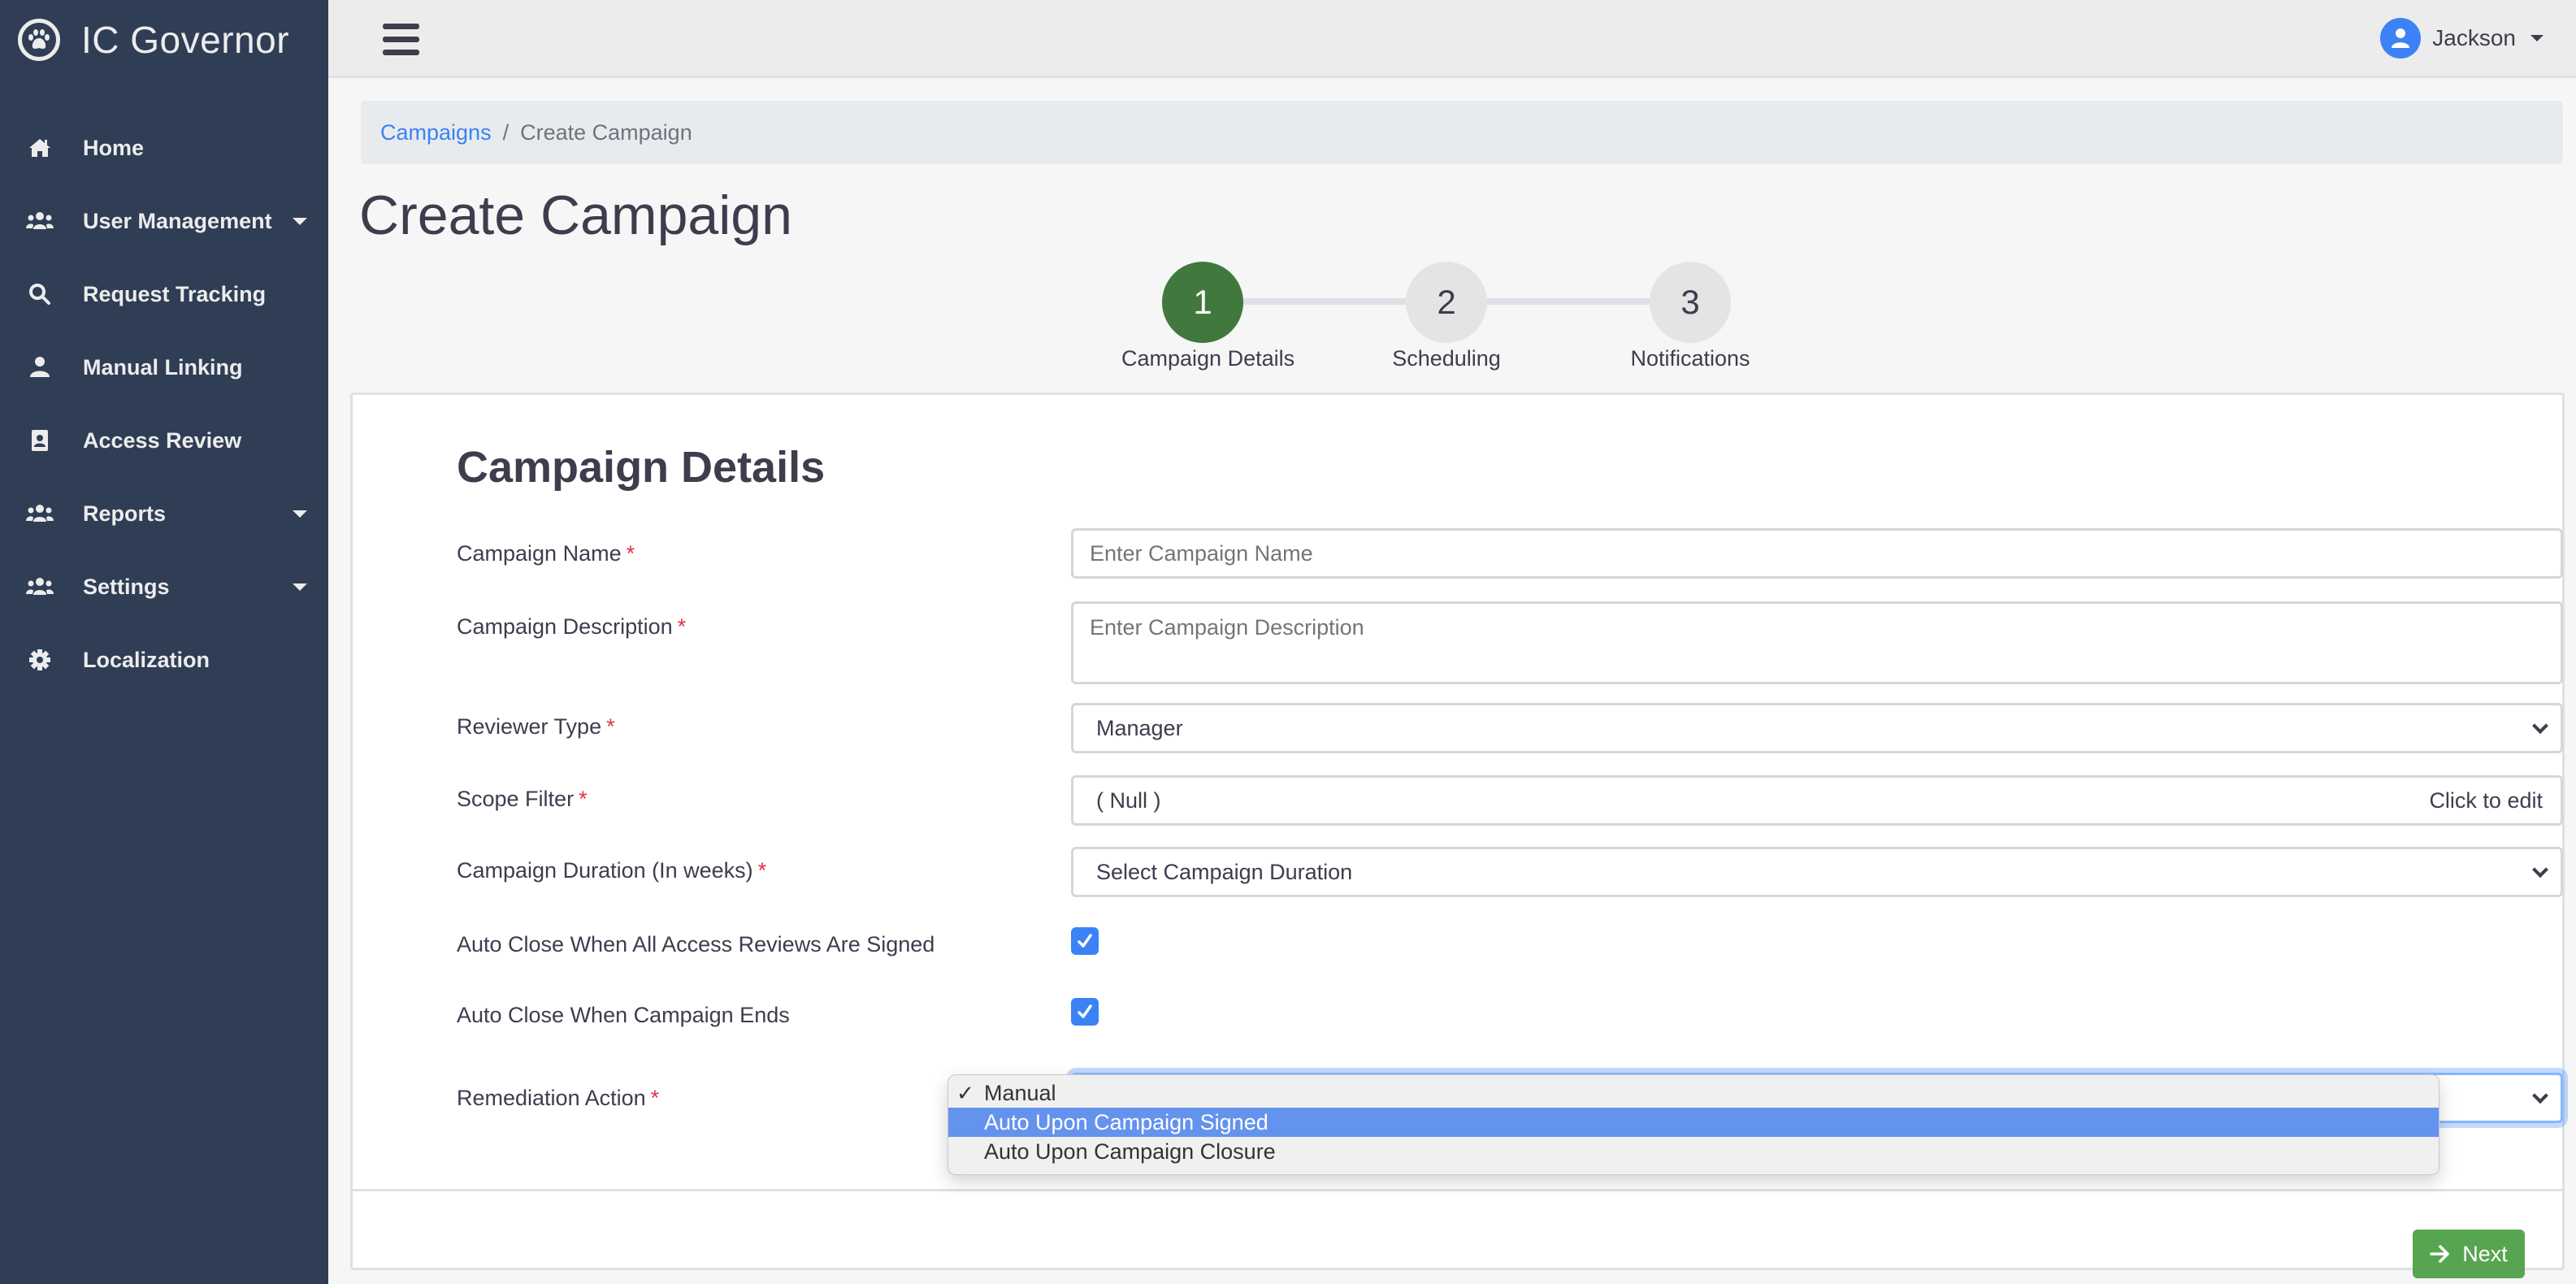  Describe the element at coordinates (1225, 872) in the screenshot. I see `campaign-duration-value: Select Campaign Duration` at that location.